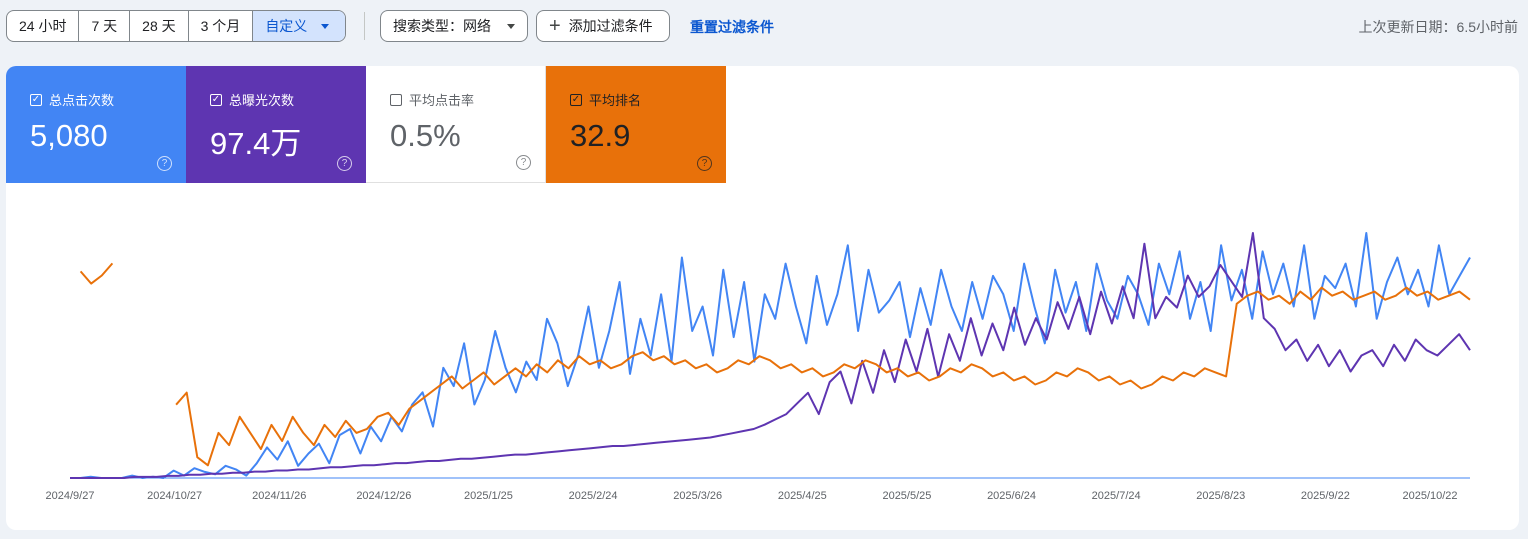 Image resolution: width=1528 pixels, height=539 pixels. Describe the element at coordinates (442, 100) in the screenshot. I see `metric-label: 平均点击率` at that location.